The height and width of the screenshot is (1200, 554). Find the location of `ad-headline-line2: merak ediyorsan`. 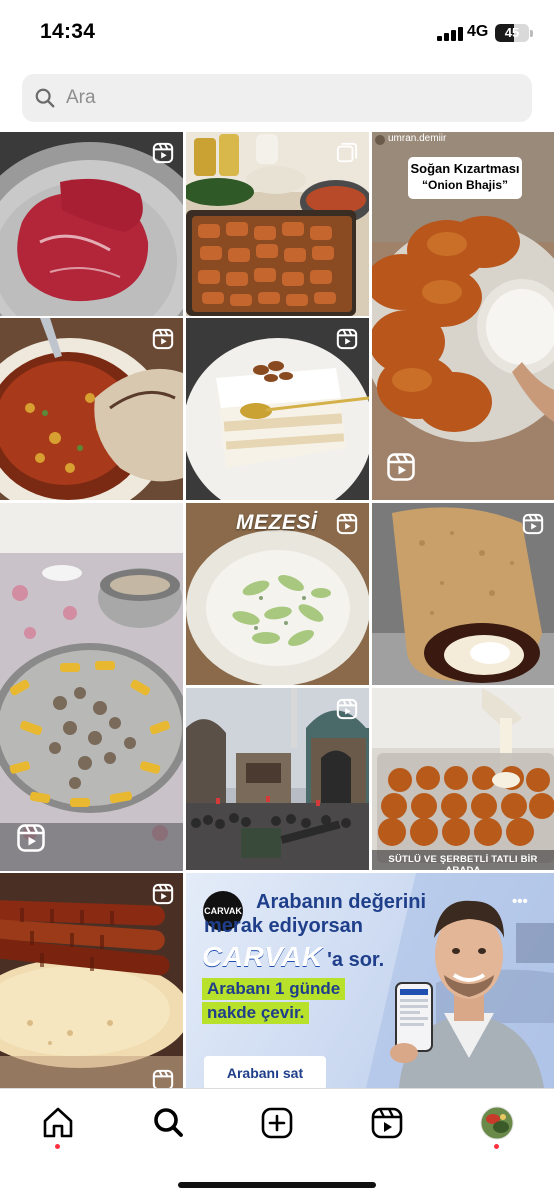

ad-headline-line2: merak ediyorsan is located at coordinates (283, 926).